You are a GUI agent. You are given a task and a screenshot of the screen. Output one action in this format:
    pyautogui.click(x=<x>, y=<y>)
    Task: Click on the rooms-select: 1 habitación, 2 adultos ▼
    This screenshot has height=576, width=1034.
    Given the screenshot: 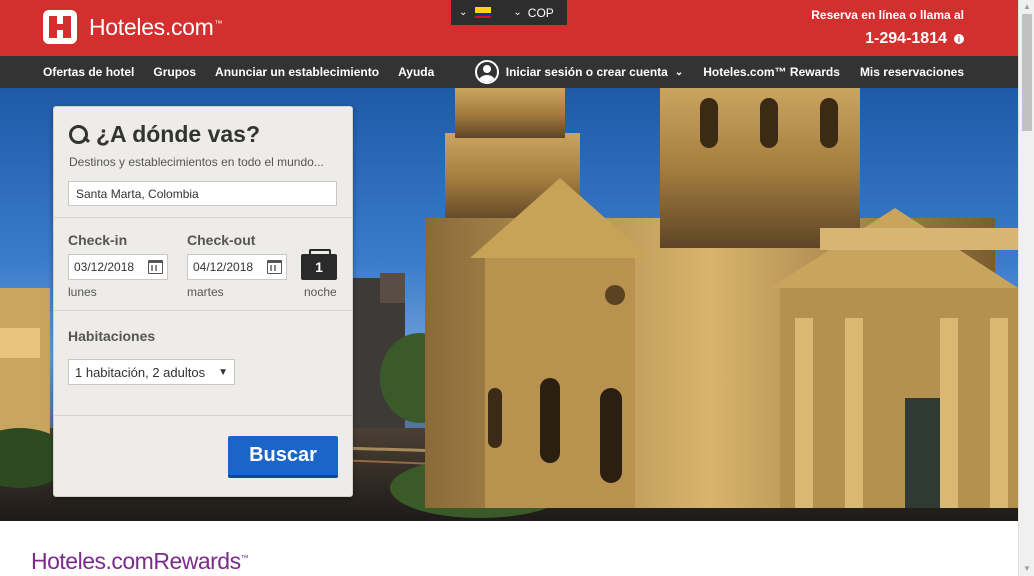 What is the action you would take?
    pyautogui.click(x=151, y=372)
    